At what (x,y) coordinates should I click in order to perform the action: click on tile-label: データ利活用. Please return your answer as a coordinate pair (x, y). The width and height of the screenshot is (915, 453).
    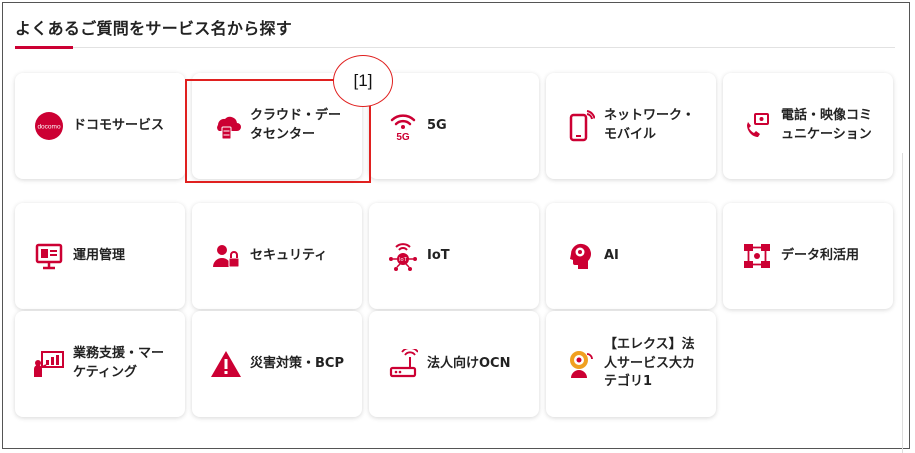
    Looking at the image, I should click on (820, 255).